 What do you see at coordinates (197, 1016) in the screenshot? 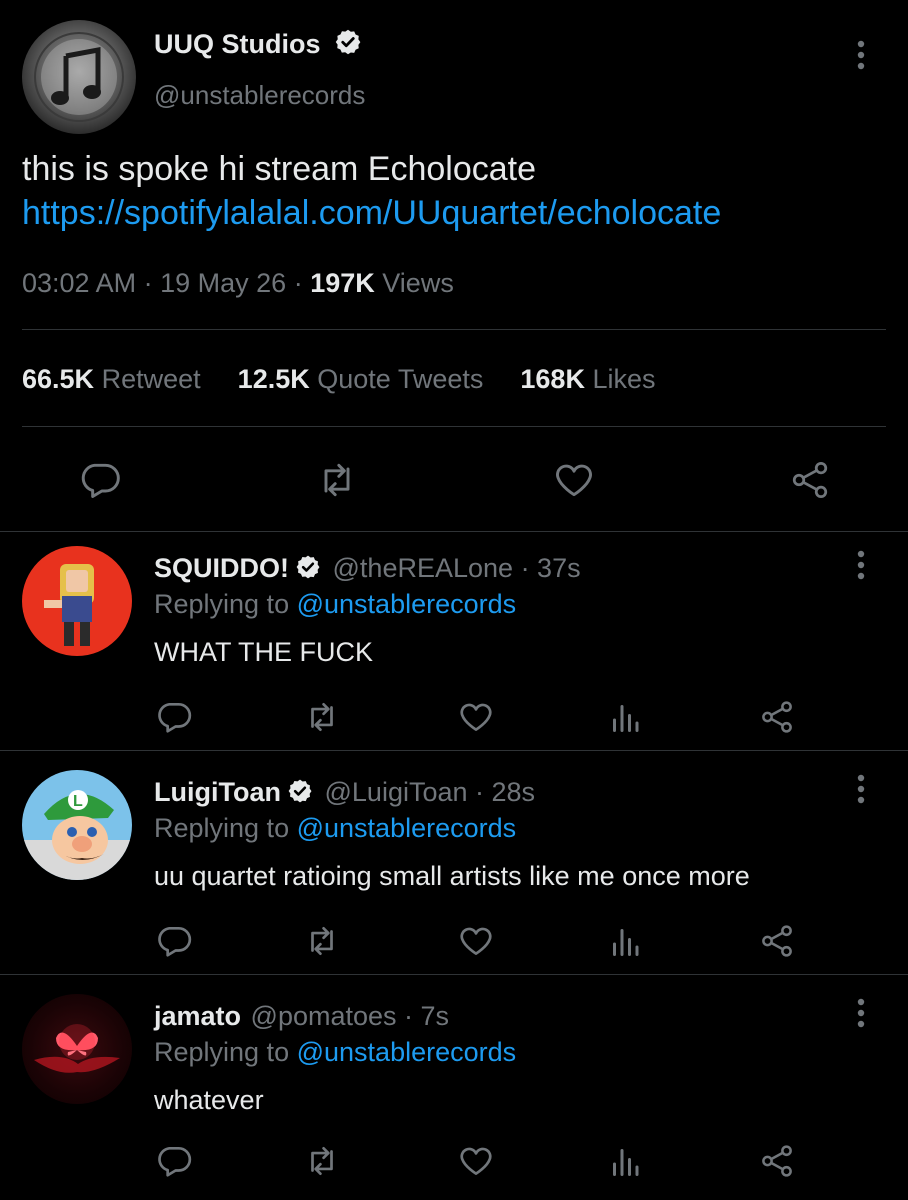
I see `reply-display-name: jamato` at bounding box center [197, 1016].